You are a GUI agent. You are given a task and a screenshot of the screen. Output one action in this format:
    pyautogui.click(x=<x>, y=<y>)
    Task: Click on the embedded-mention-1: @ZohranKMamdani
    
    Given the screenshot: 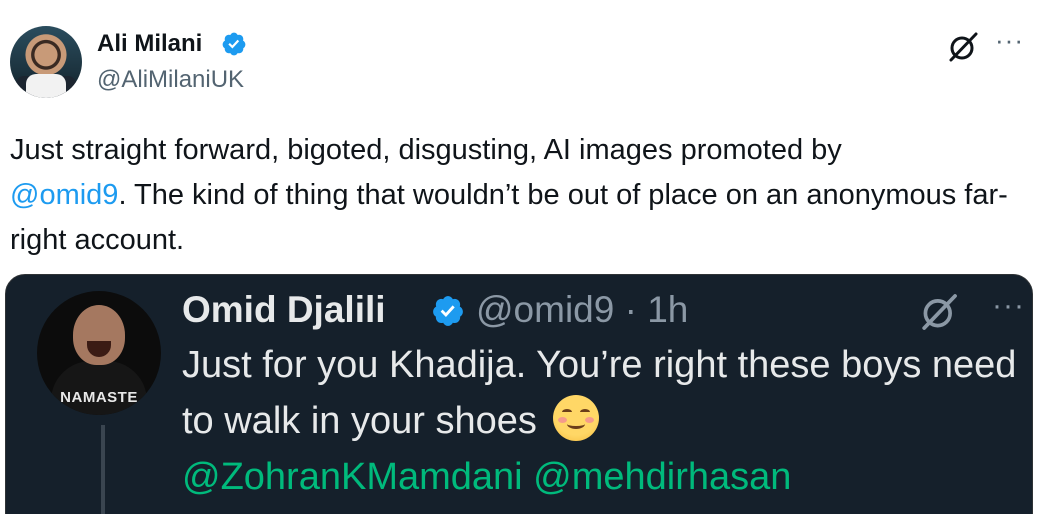 What is the action you would take?
    pyautogui.click(x=352, y=477)
    